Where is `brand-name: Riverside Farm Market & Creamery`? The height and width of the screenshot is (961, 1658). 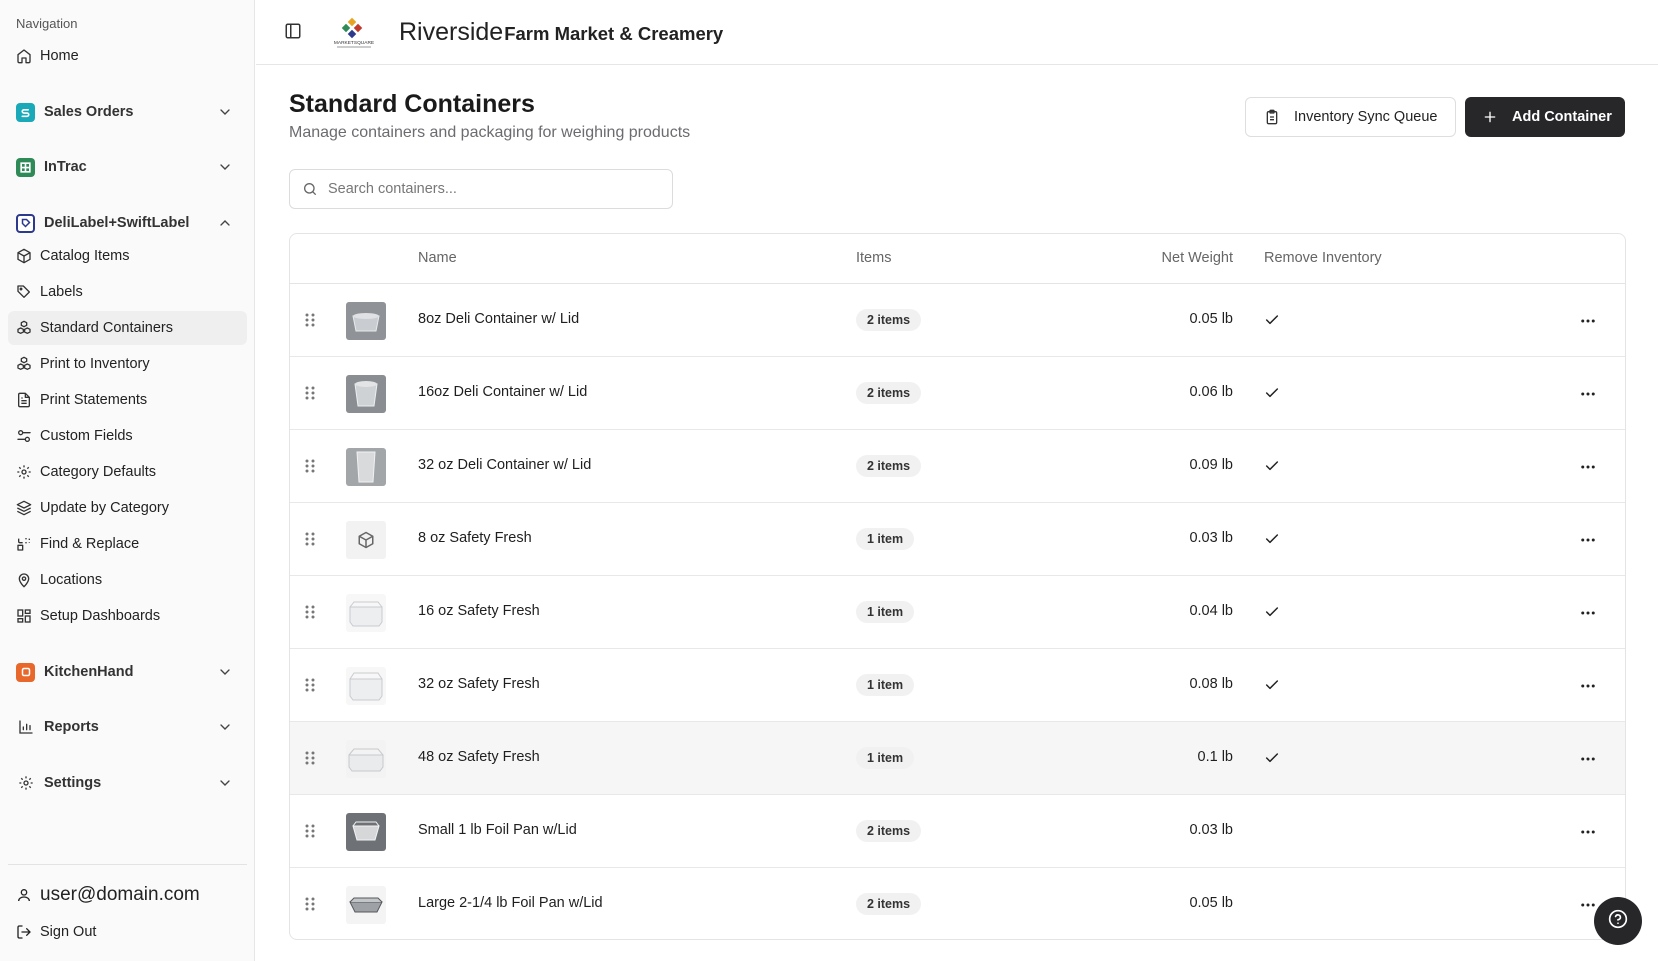
brand-name: Riverside Farm Market & Creamery is located at coordinates (561, 32).